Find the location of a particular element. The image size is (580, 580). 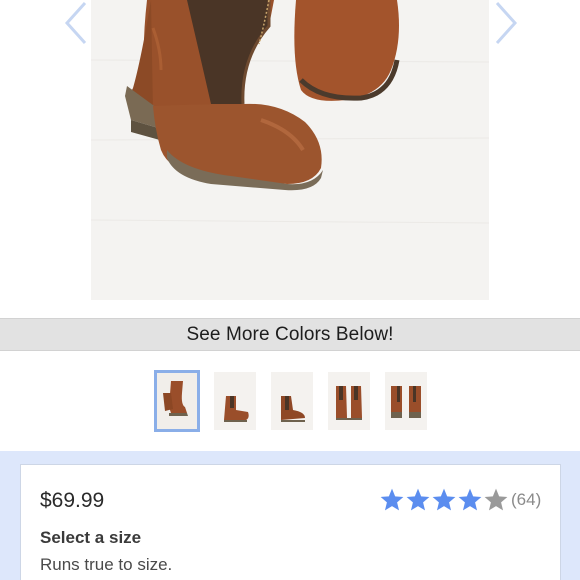

next-image-arrow is located at coordinates (506, 23).